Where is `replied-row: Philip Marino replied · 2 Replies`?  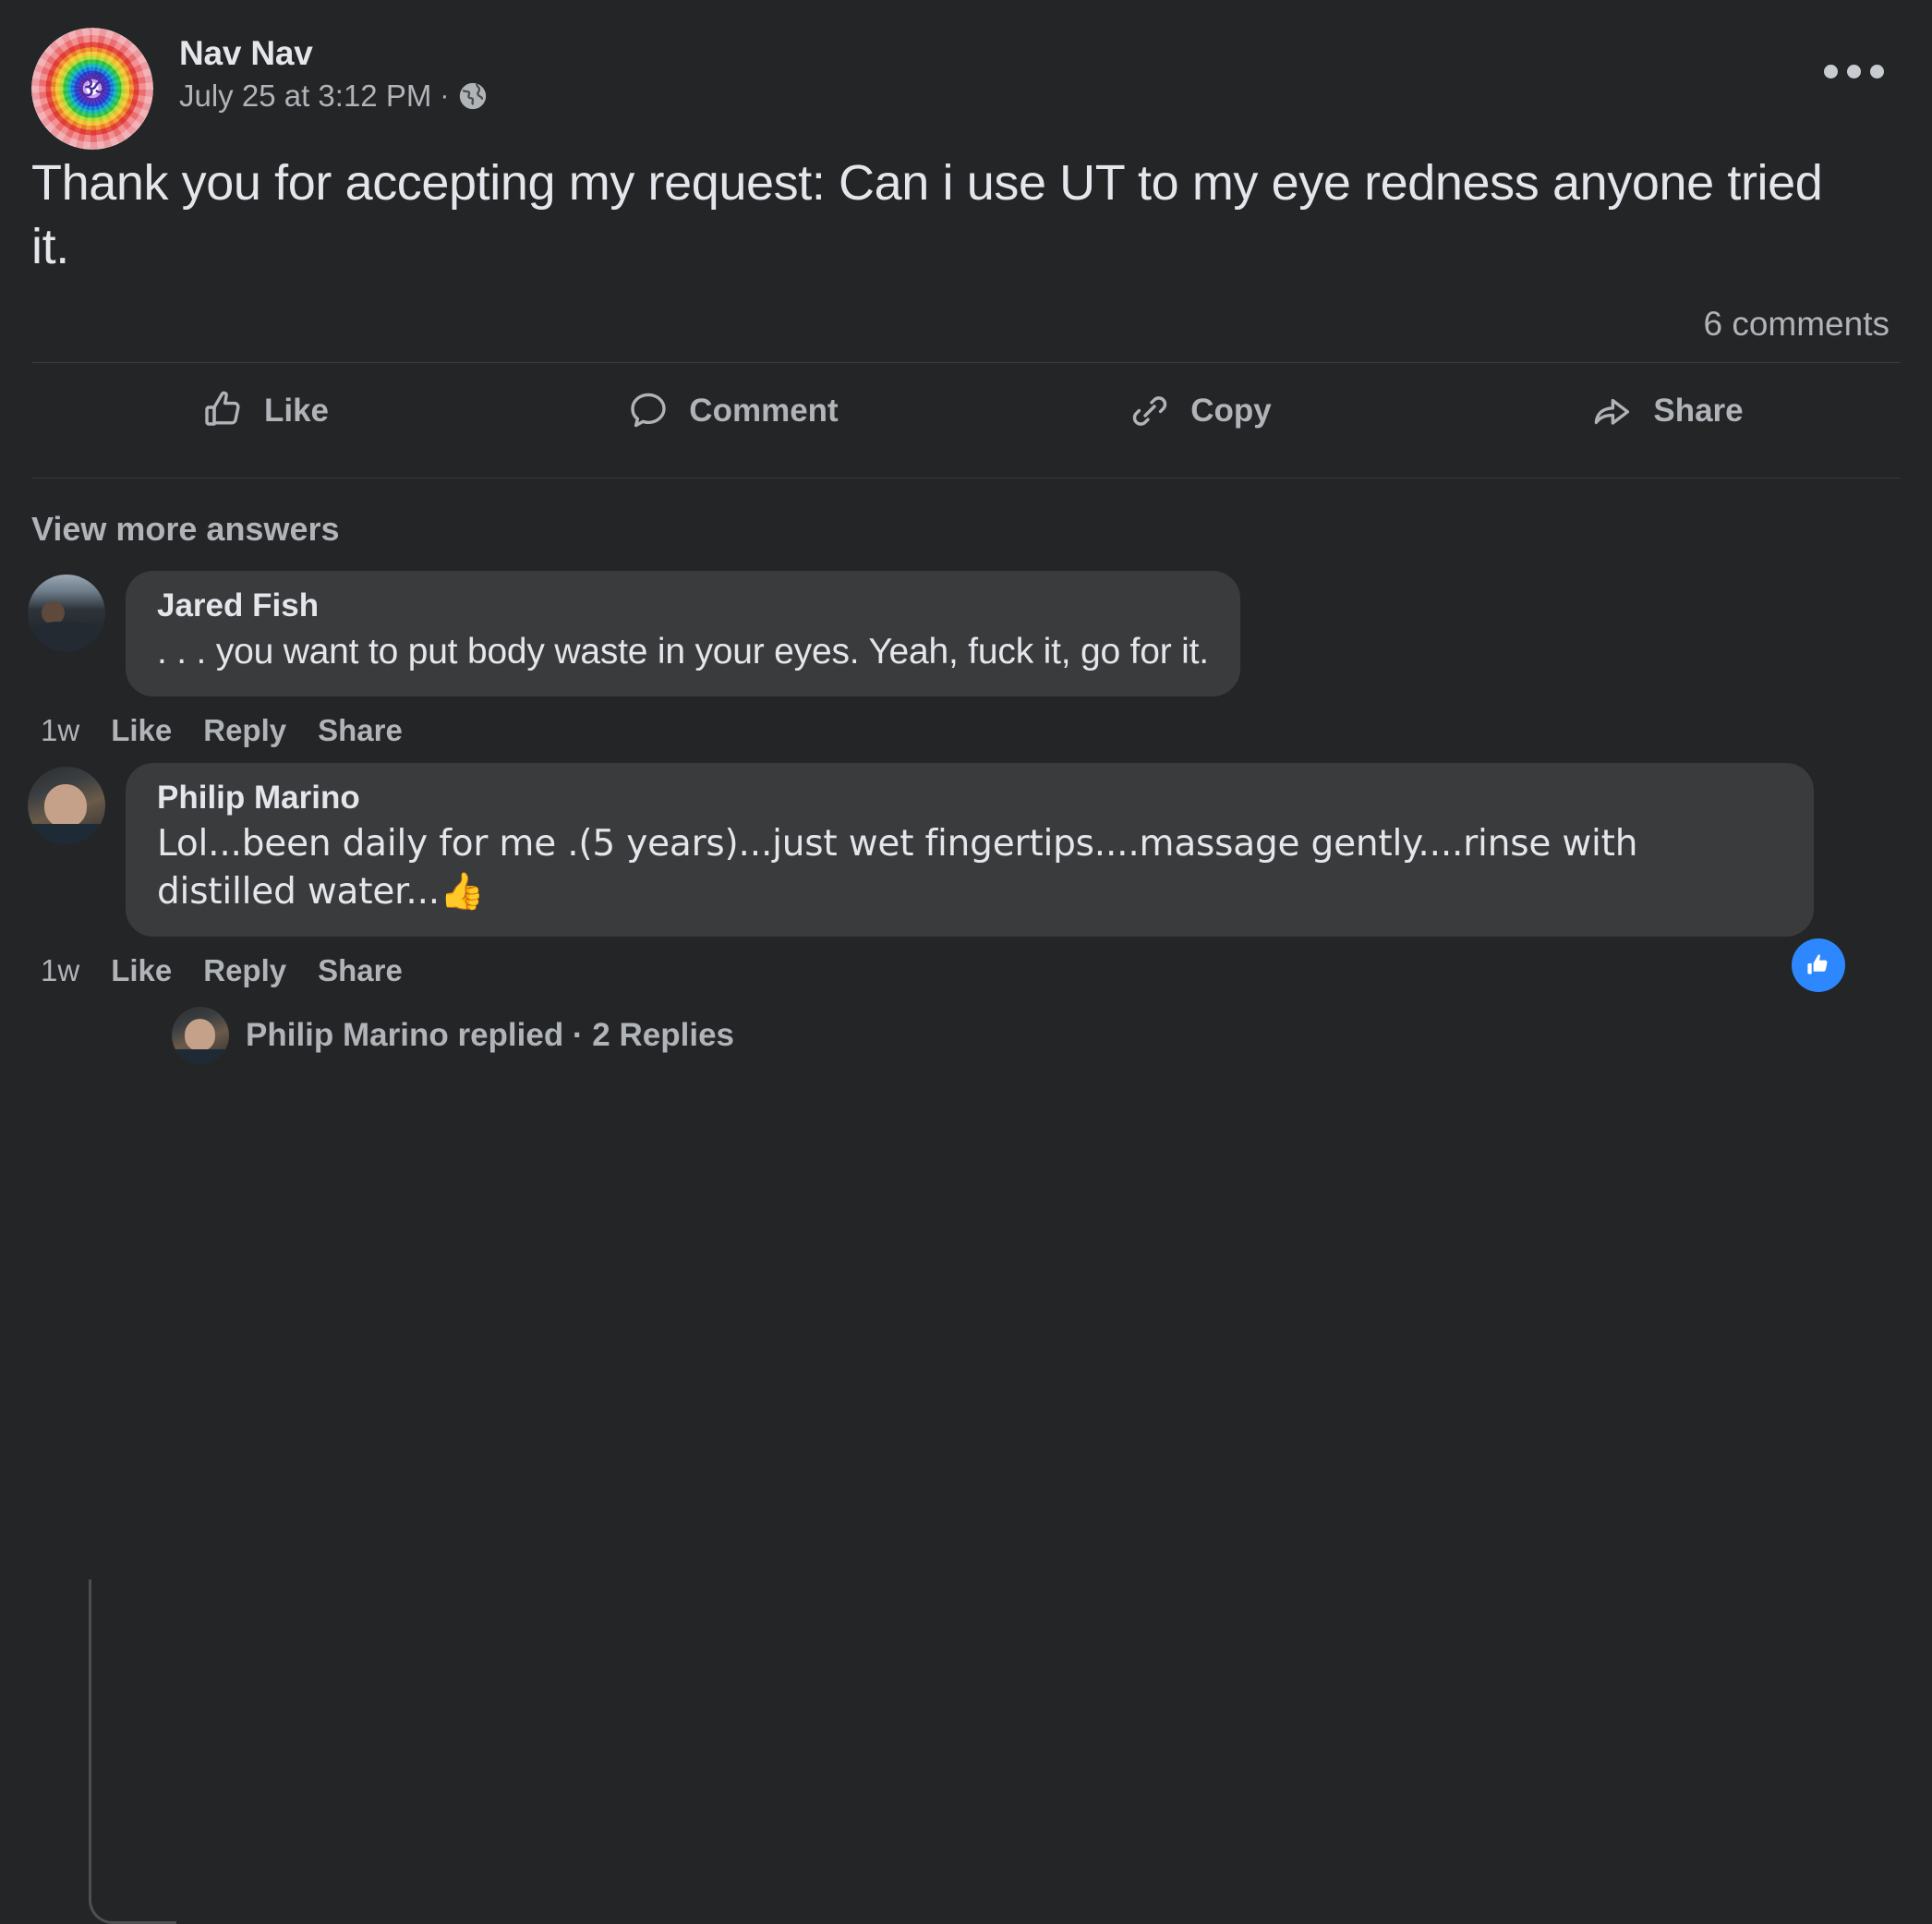 replied-row: Philip Marino replied · 2 Replies is located at coordinates (966, 1029).